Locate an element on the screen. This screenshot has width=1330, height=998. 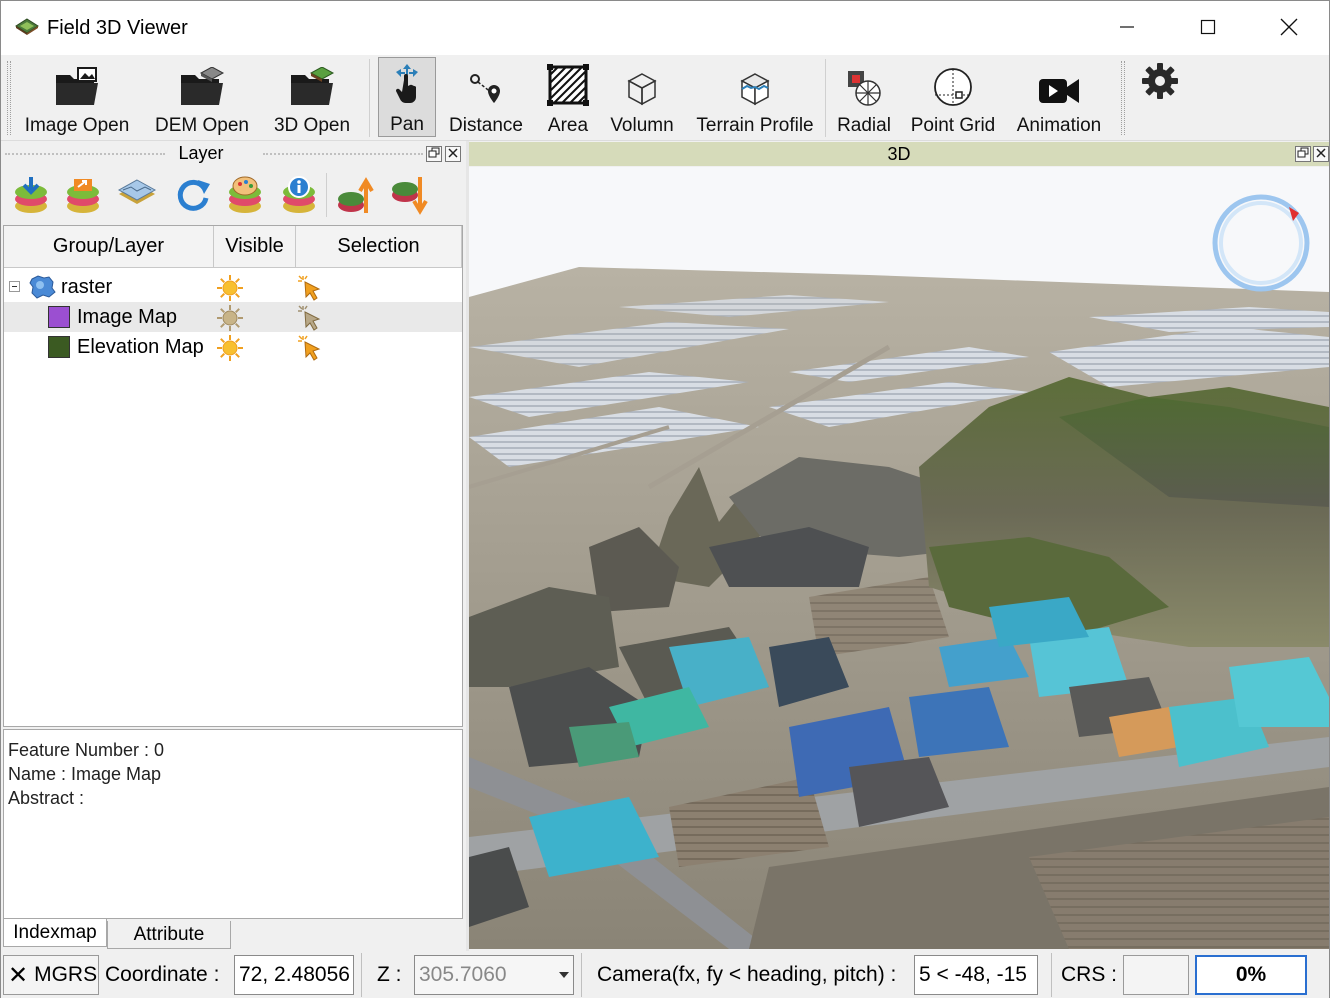
crs-label: CRS : is located at coordinates (1089, 974).